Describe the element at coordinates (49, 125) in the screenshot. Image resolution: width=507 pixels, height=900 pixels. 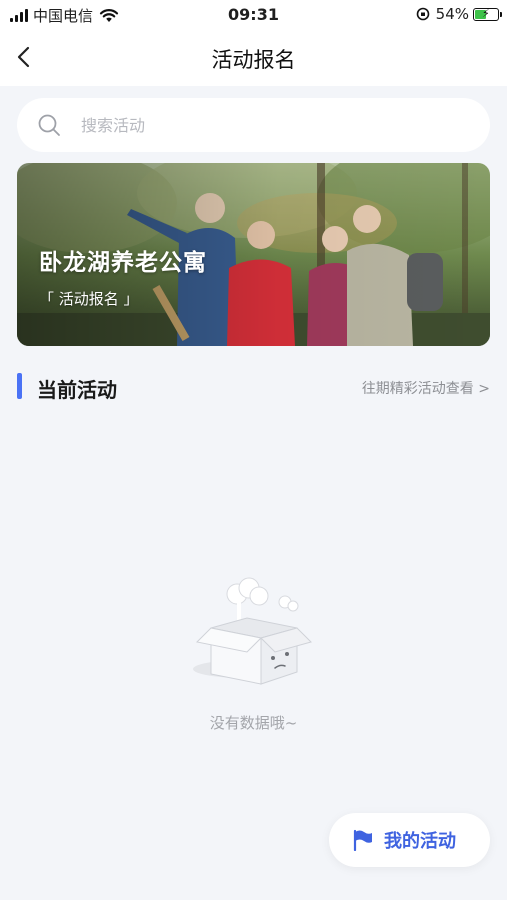
I see `search-icon` at that location.